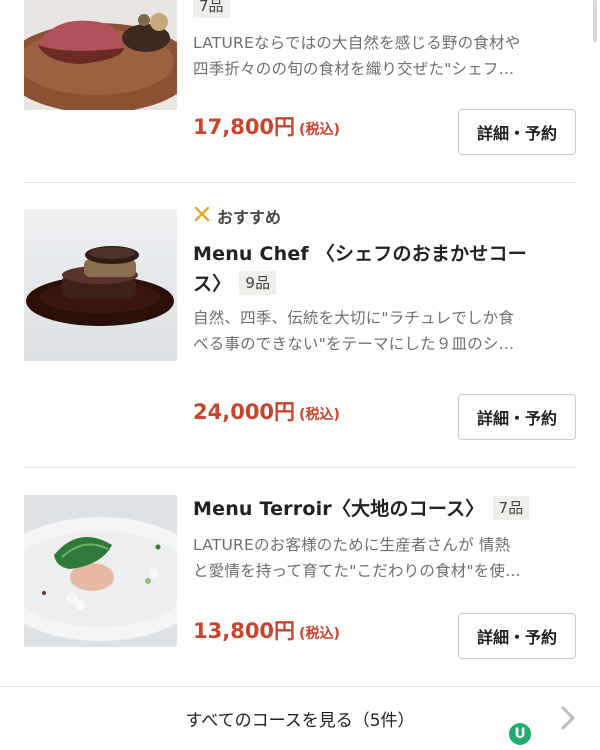 The width and height of the screenshot is (600, 750). I want to click on course-1-image, so click(100, 55).